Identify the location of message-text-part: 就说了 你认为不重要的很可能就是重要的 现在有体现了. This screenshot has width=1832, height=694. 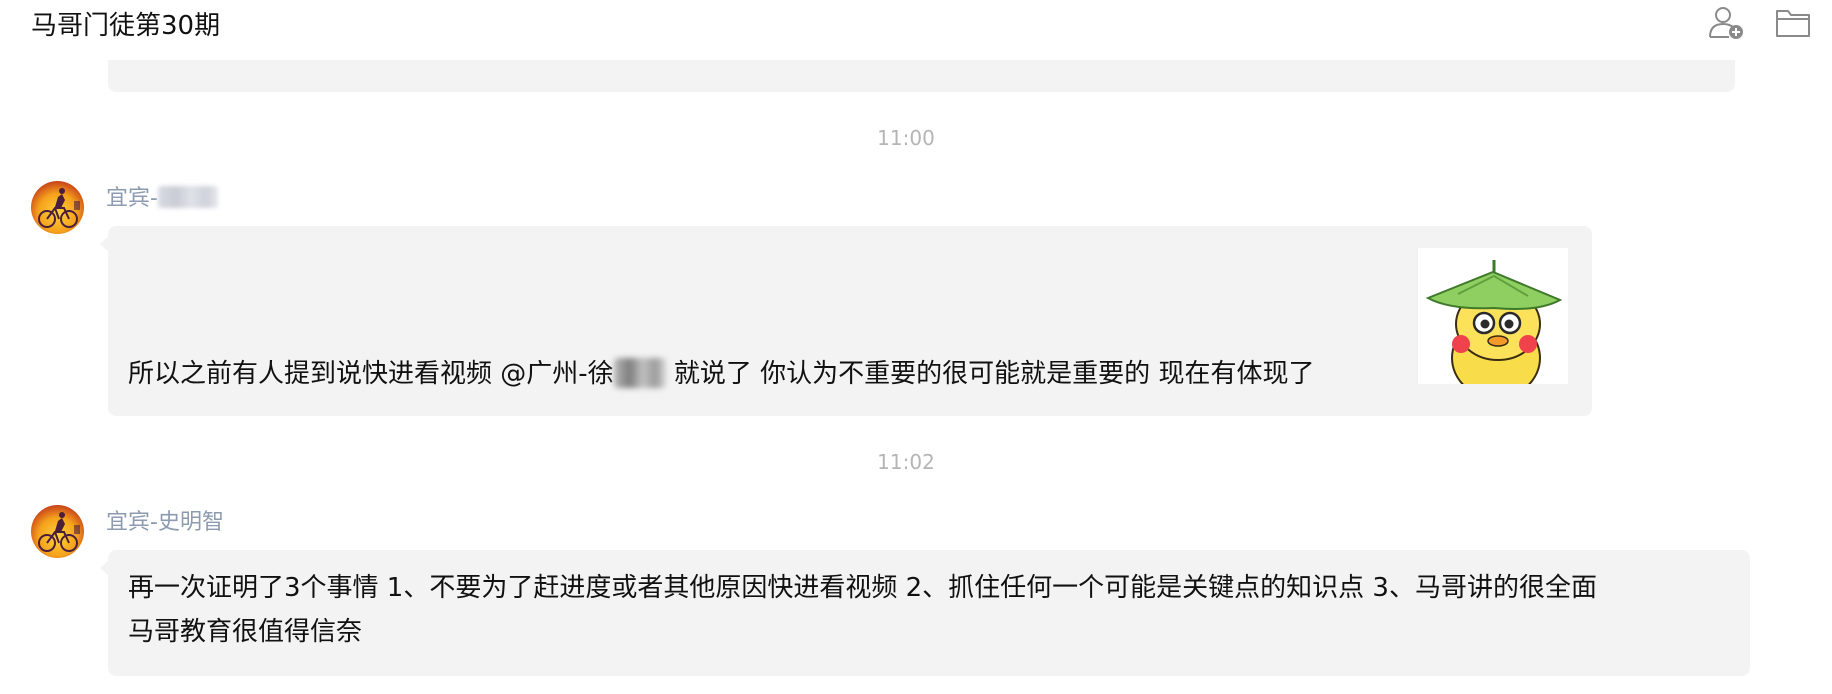
(990, 374).